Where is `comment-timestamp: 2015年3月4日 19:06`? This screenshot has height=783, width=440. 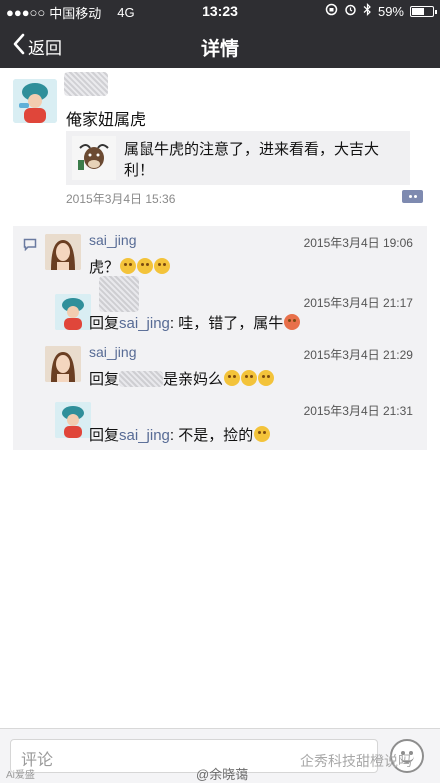
comment-timestamp: 2015年3月4日 19:06 is located at coordinates (358, 243).